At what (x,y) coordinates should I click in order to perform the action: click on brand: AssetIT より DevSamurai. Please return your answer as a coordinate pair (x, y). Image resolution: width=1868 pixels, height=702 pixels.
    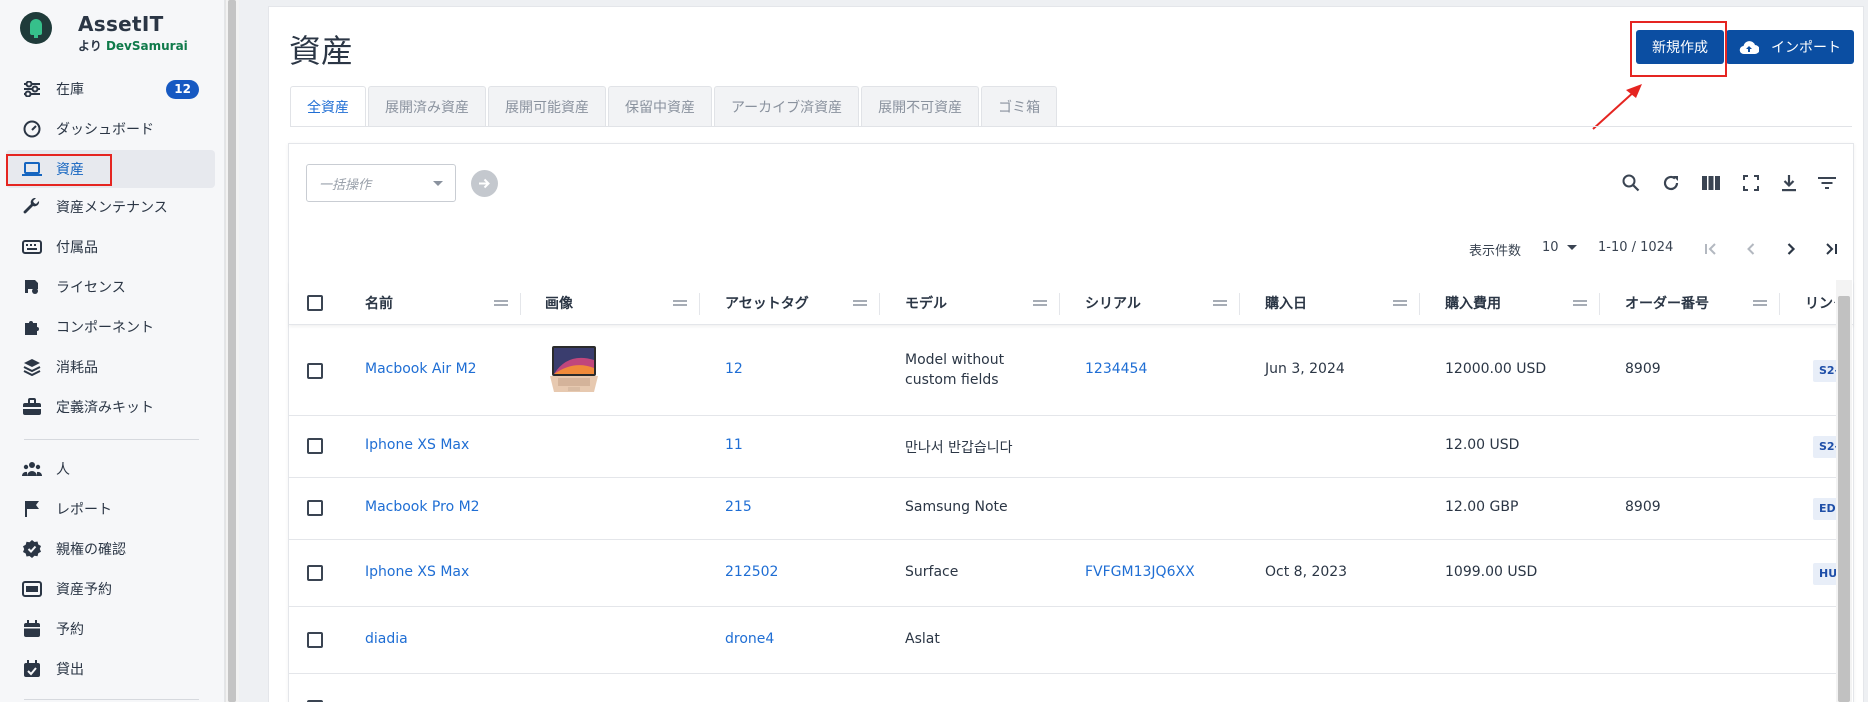
    Looking at the image, I should click on (104, 32).